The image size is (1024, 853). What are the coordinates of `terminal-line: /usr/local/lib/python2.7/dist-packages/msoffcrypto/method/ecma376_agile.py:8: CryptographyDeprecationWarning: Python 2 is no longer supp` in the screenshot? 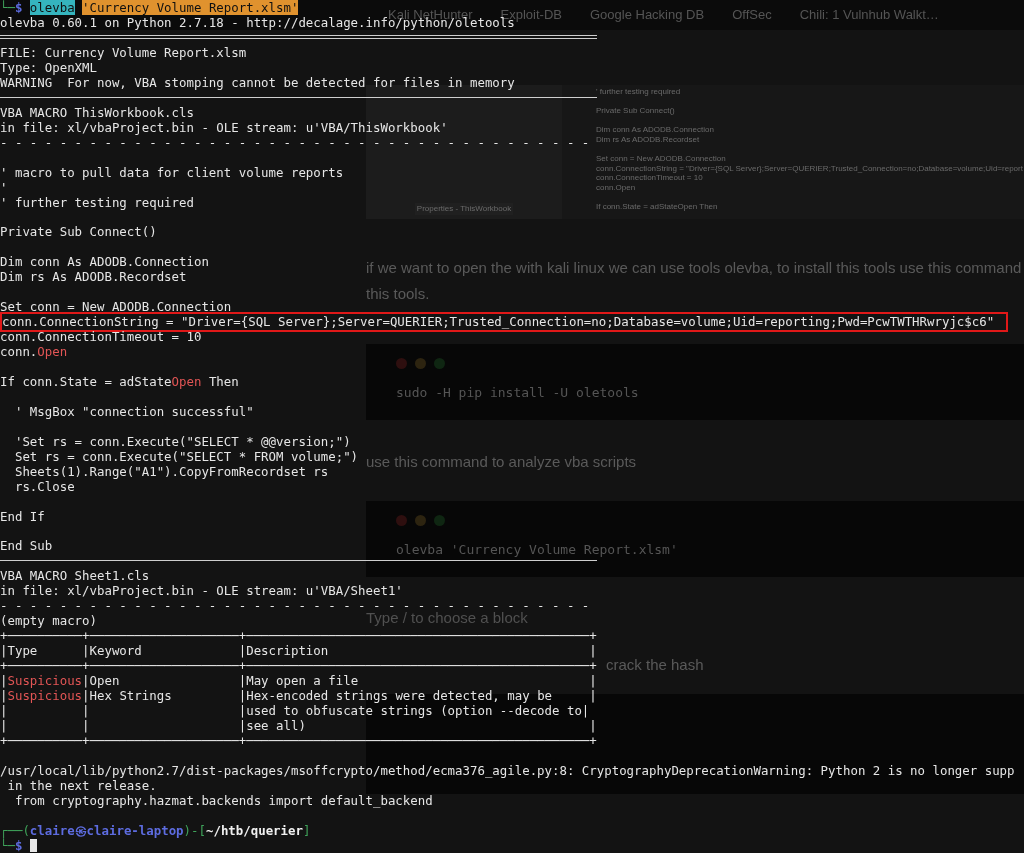 It's located at (507, 771).